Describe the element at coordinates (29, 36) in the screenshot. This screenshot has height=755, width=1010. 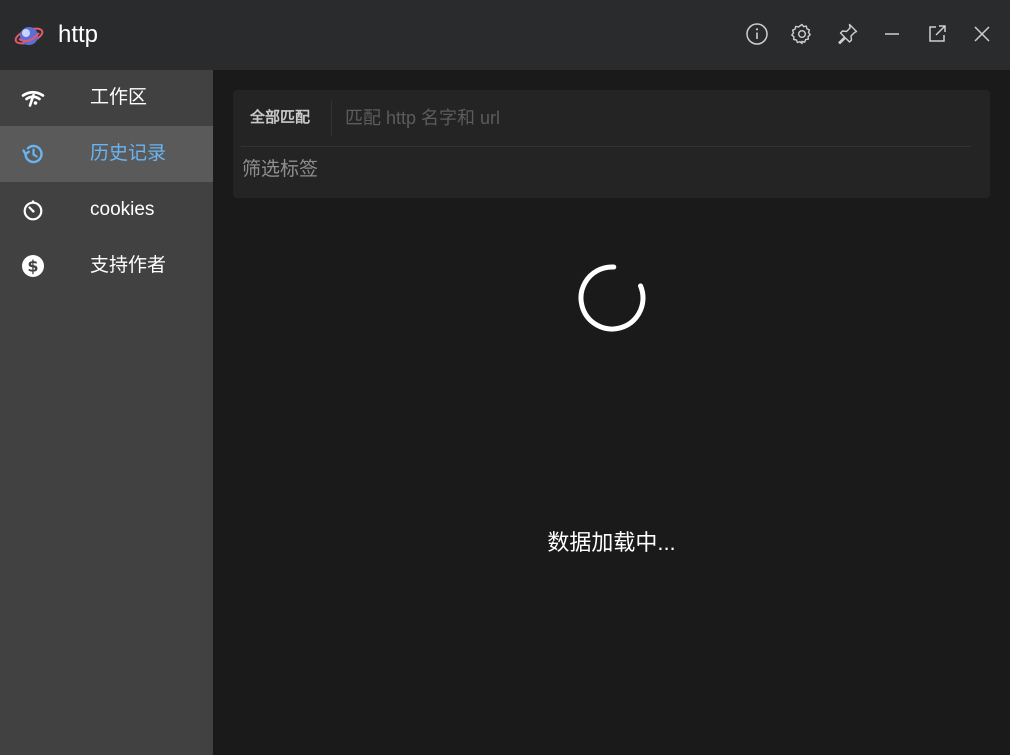
I see `planet-logo-icon` at that location.